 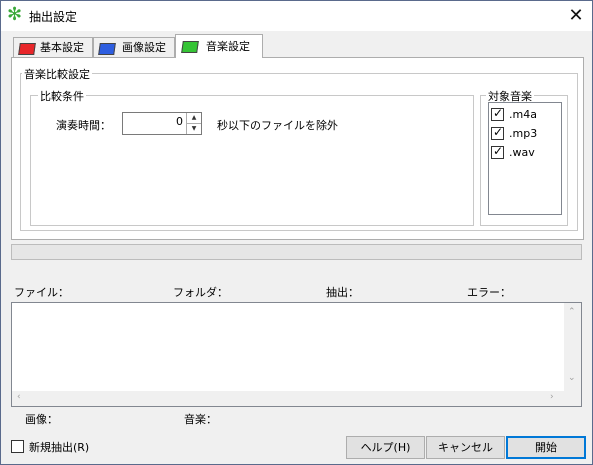 I want to click on help-button: ヘルプ(H), so click(x=385, y=447).